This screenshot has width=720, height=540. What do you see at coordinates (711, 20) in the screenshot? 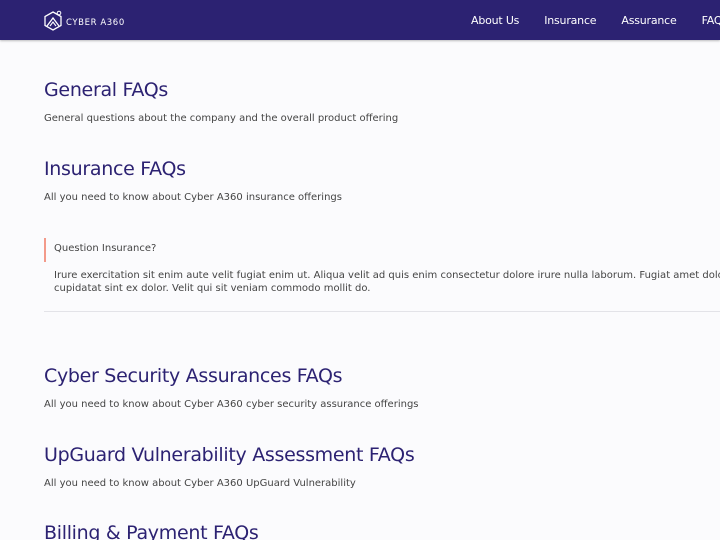
I see `nav-link-faqs: FAQs` at bounding box center [711, 20].